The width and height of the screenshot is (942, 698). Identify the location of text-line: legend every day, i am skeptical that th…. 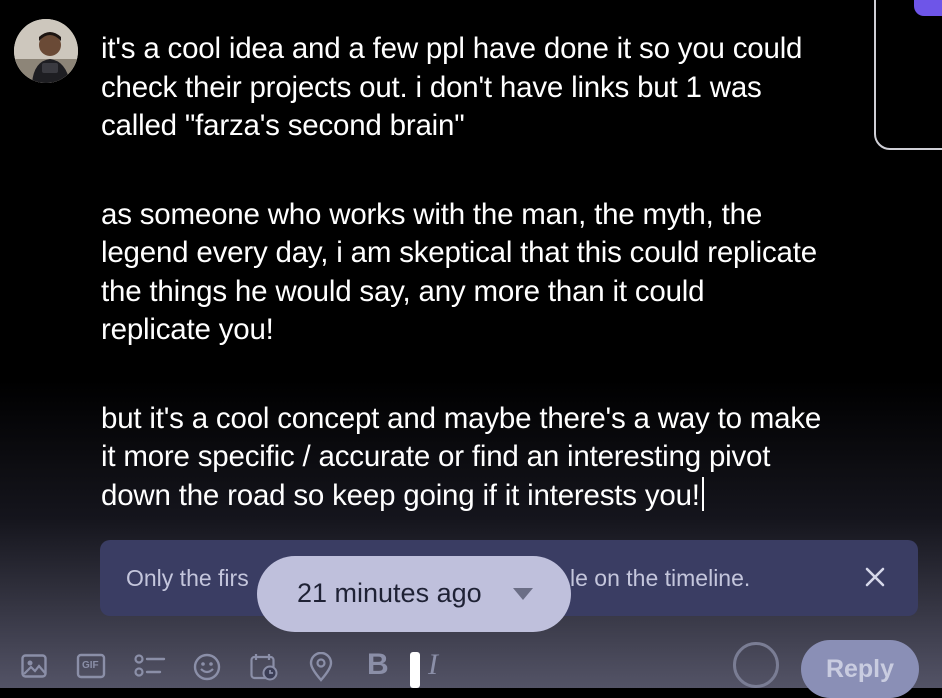
(459, 252).